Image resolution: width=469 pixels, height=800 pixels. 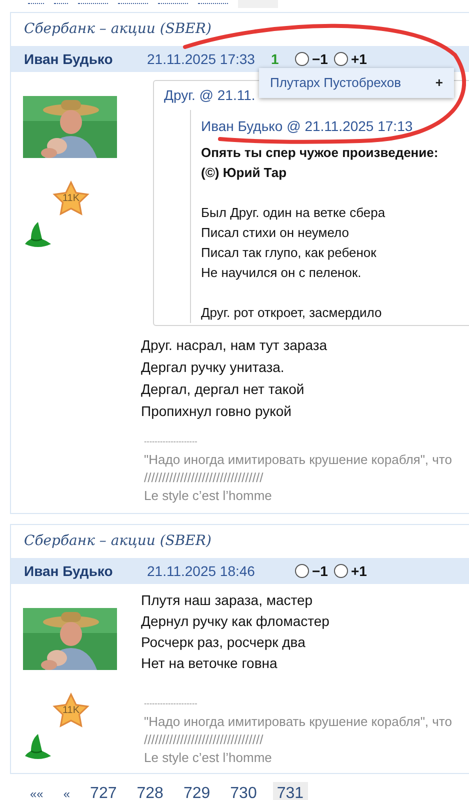 I want to click on quote-line: Писал так глупо, как ребенок, so click(x=288, y=253).